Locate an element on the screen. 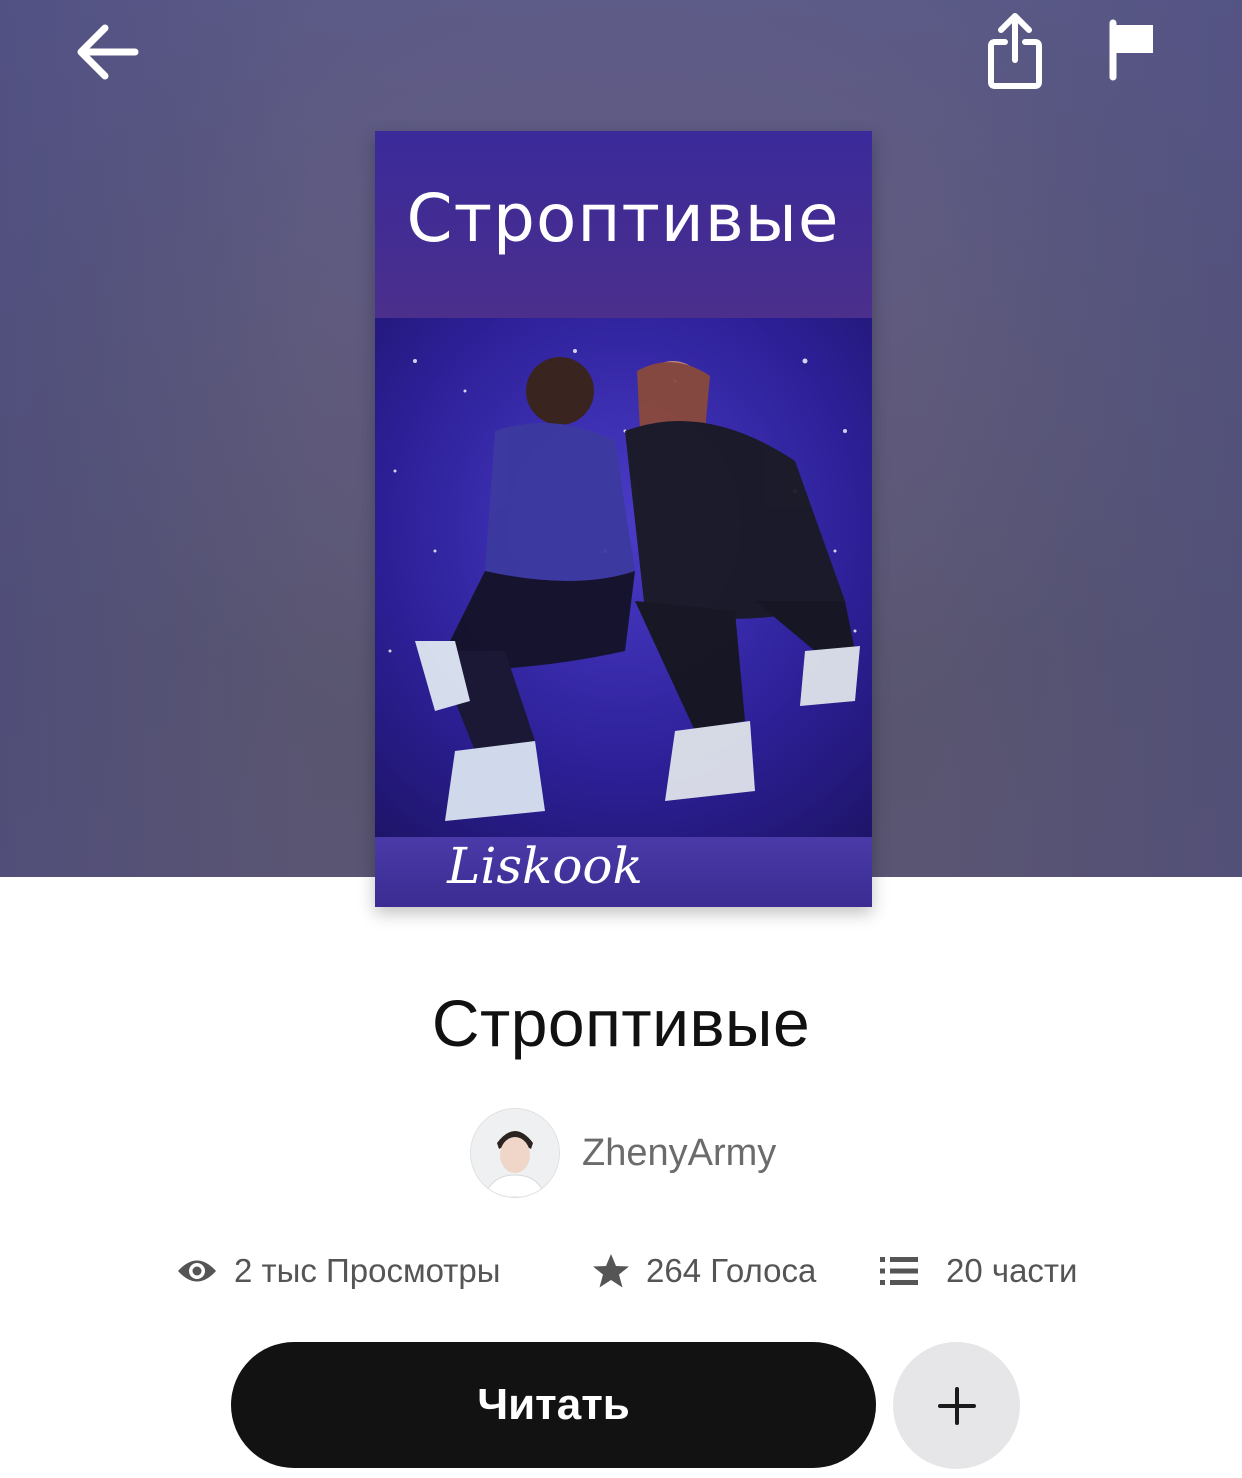 This screenshot has width=1242, height=1478. votes-count: 264 Голоса is located at coordinates (731, 1270).